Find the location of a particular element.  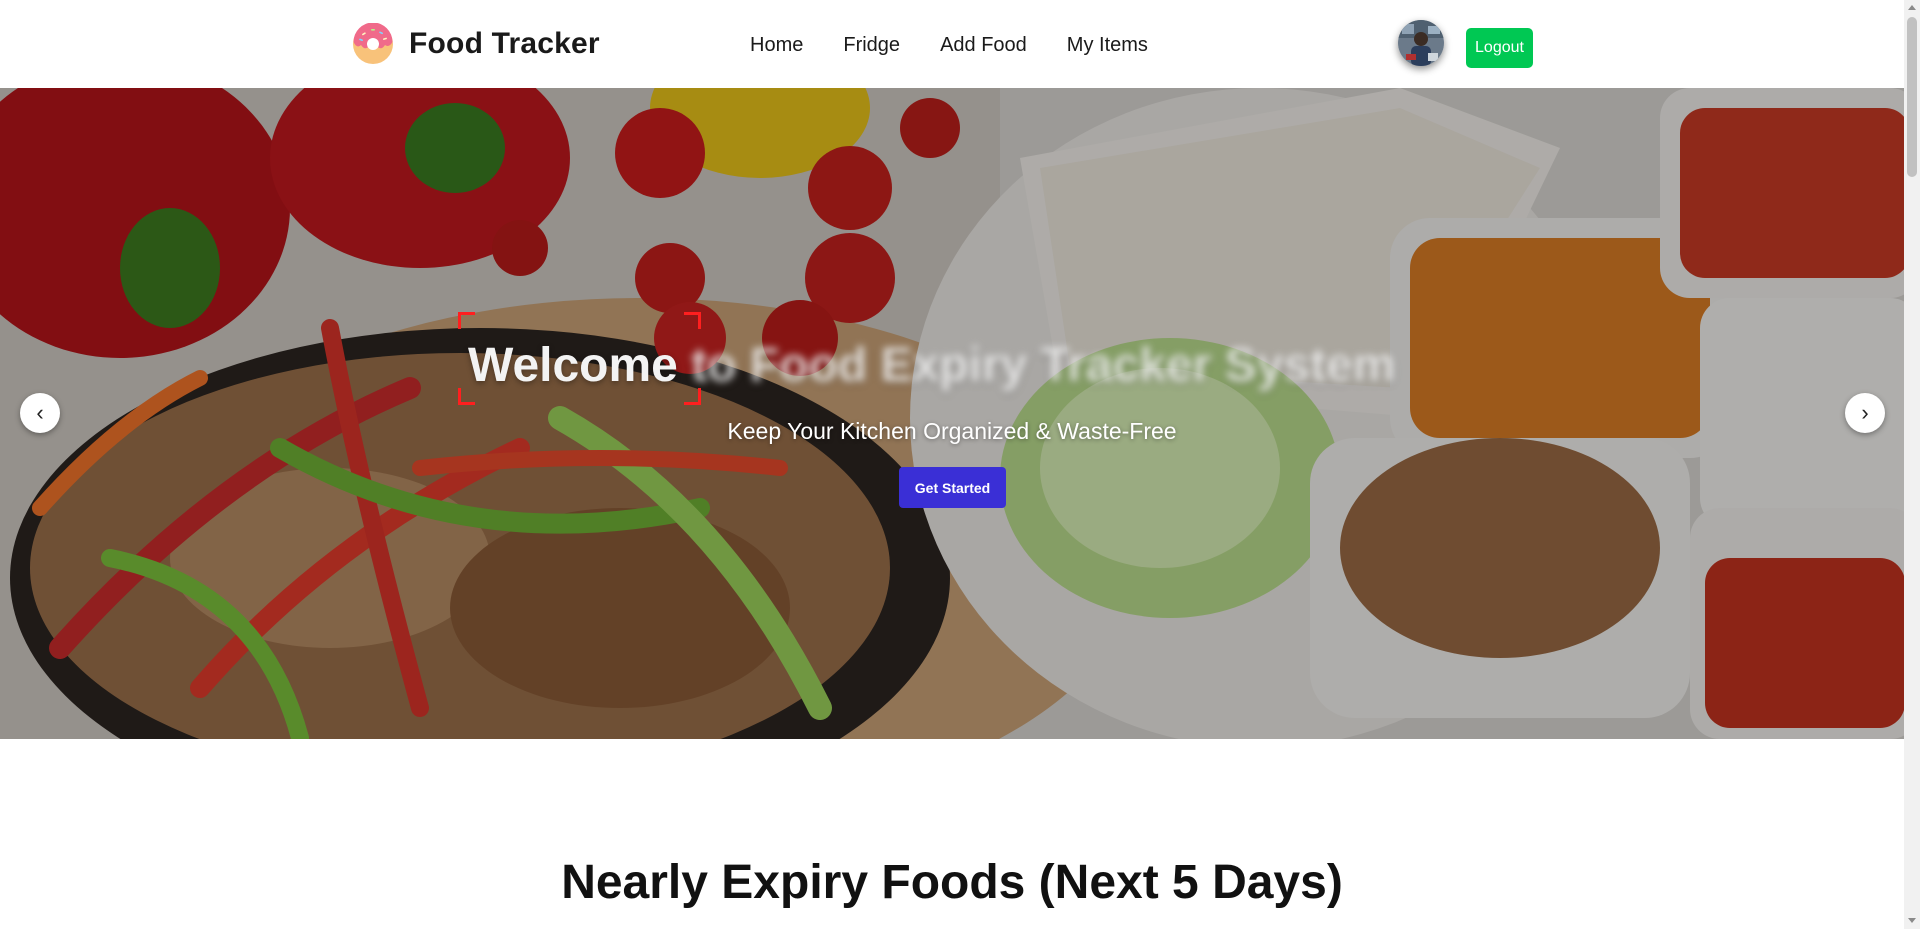

scroll-thumb is located at coordinates (1912, 97).